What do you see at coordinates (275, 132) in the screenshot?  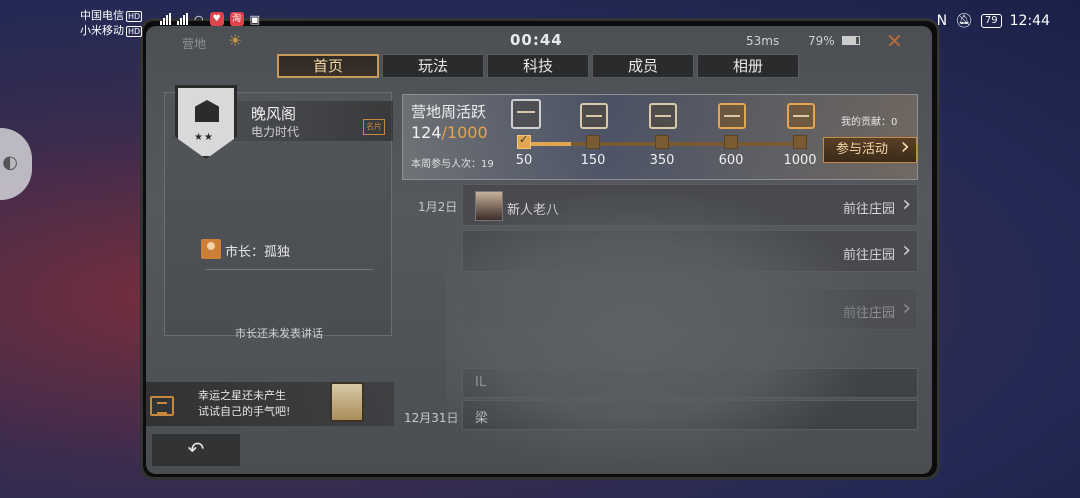 I see `guild-era: 电力时代` at bounding box center [275, 132].